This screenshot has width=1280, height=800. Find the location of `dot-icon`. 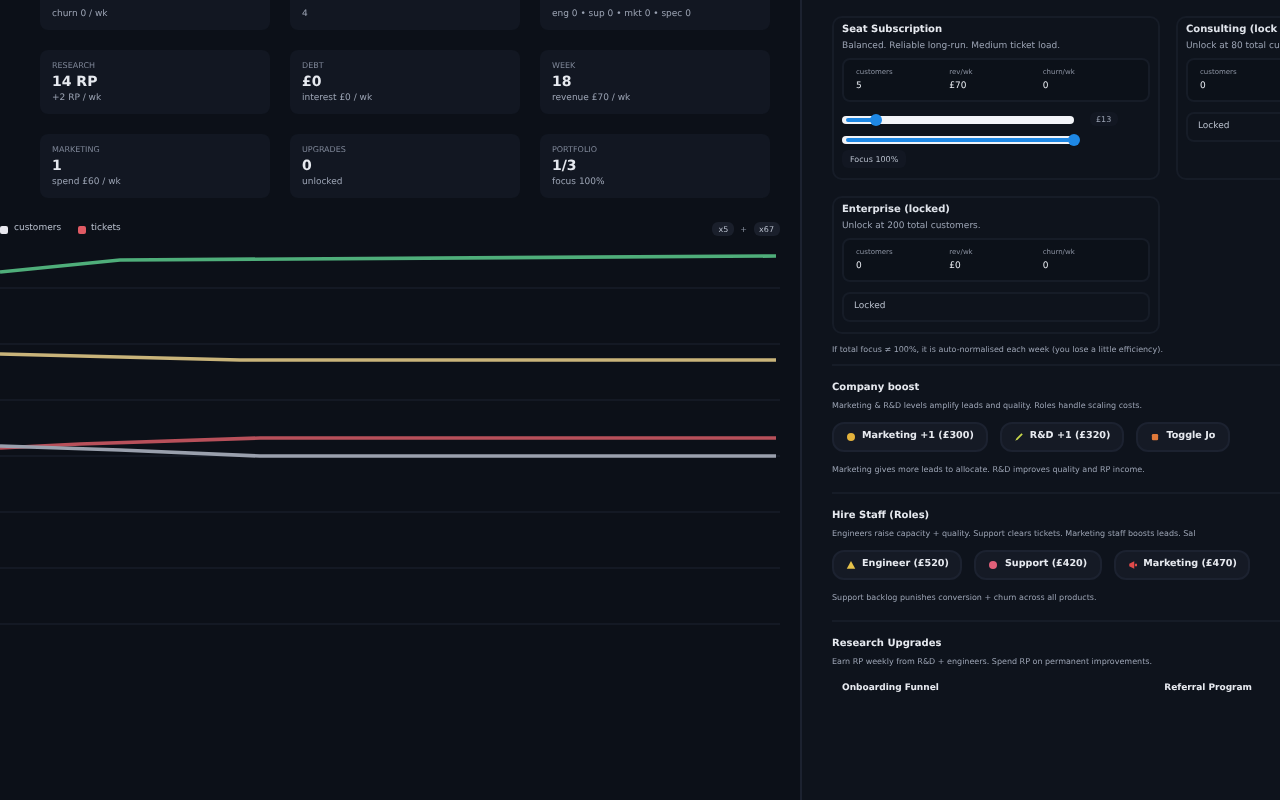

dot-icon is located at coordinates (993, 565).